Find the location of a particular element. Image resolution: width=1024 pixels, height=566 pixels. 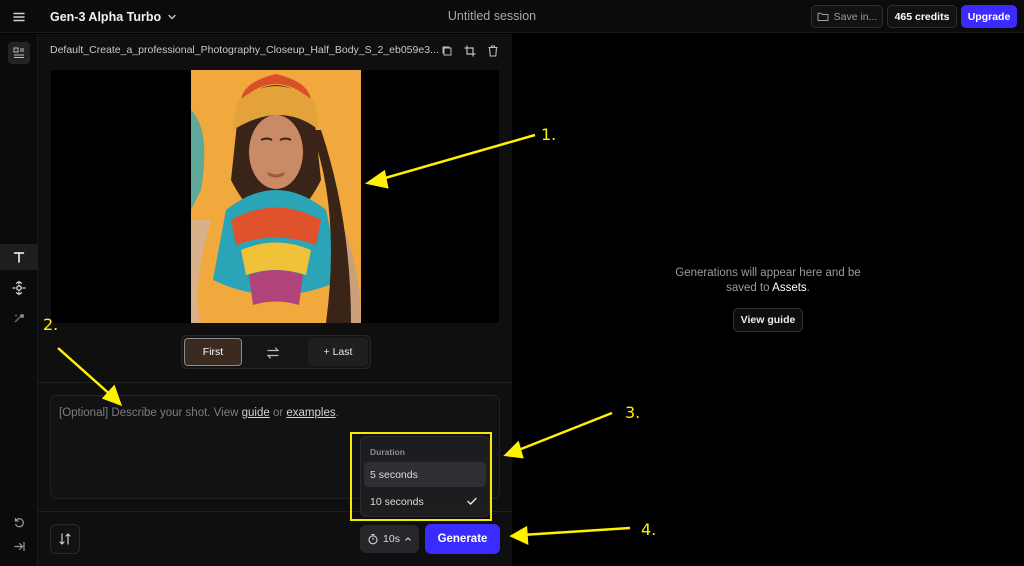

view-guide-button: View guide is located at coordinates (768, 320).